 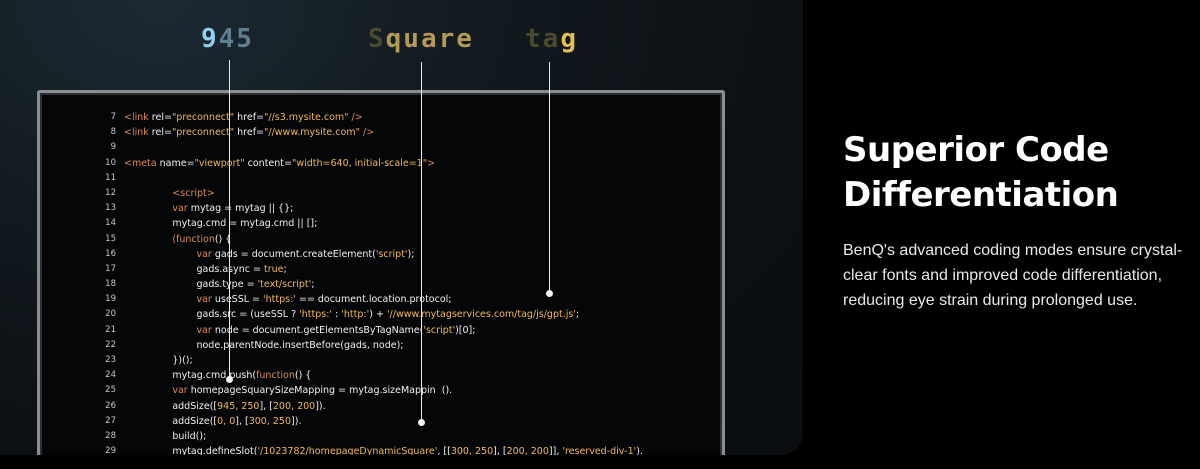 What do you see at coordinates (303, 376) in the screenshot?
I see `code-token: () {` at bounding box center [303, 376].